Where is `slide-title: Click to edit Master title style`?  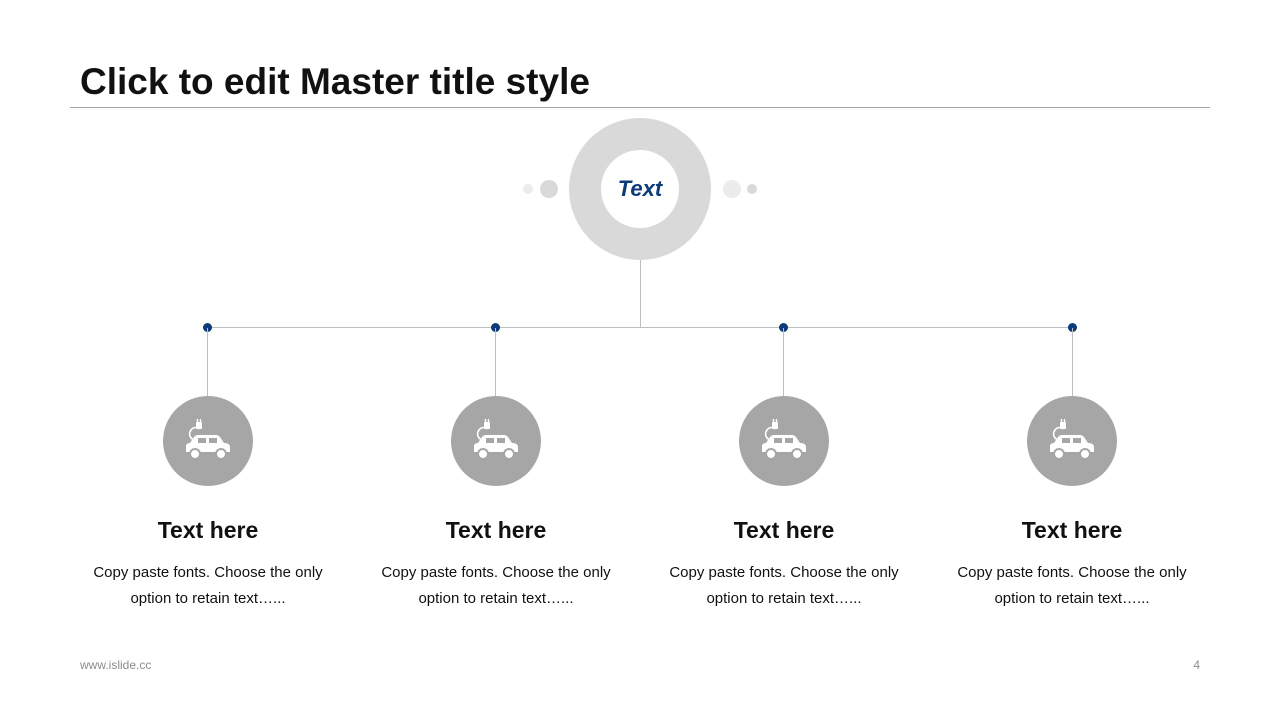
slide-title: Click to edit Master title style is located at coordinates (335, 82).